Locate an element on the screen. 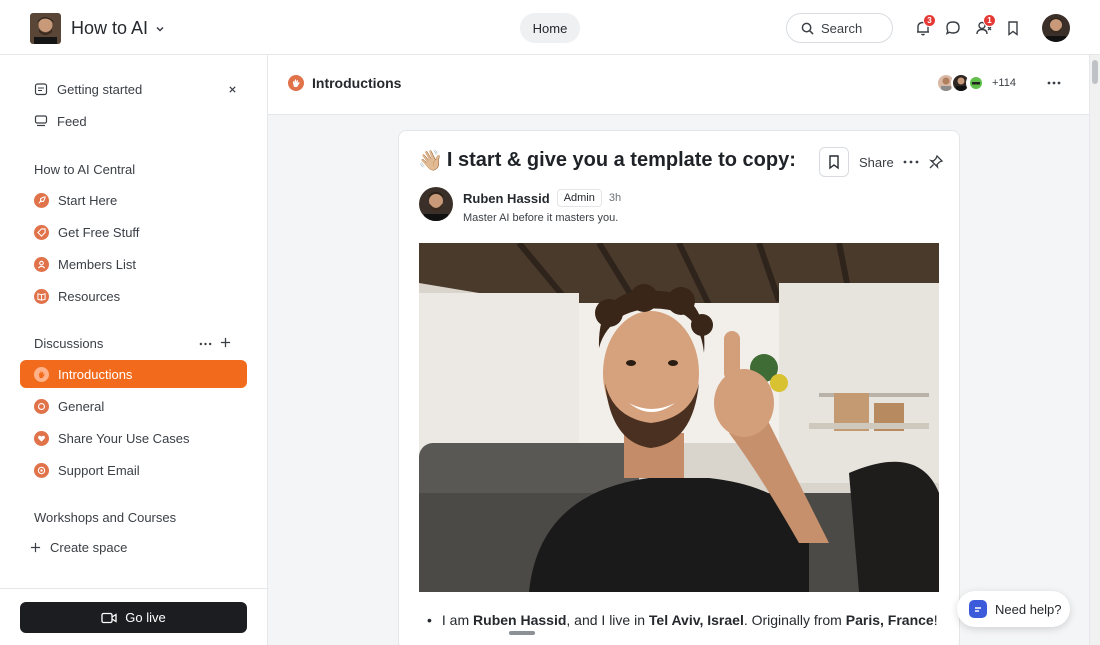  channel-title: Introductions is located at coordinates (357, 83).